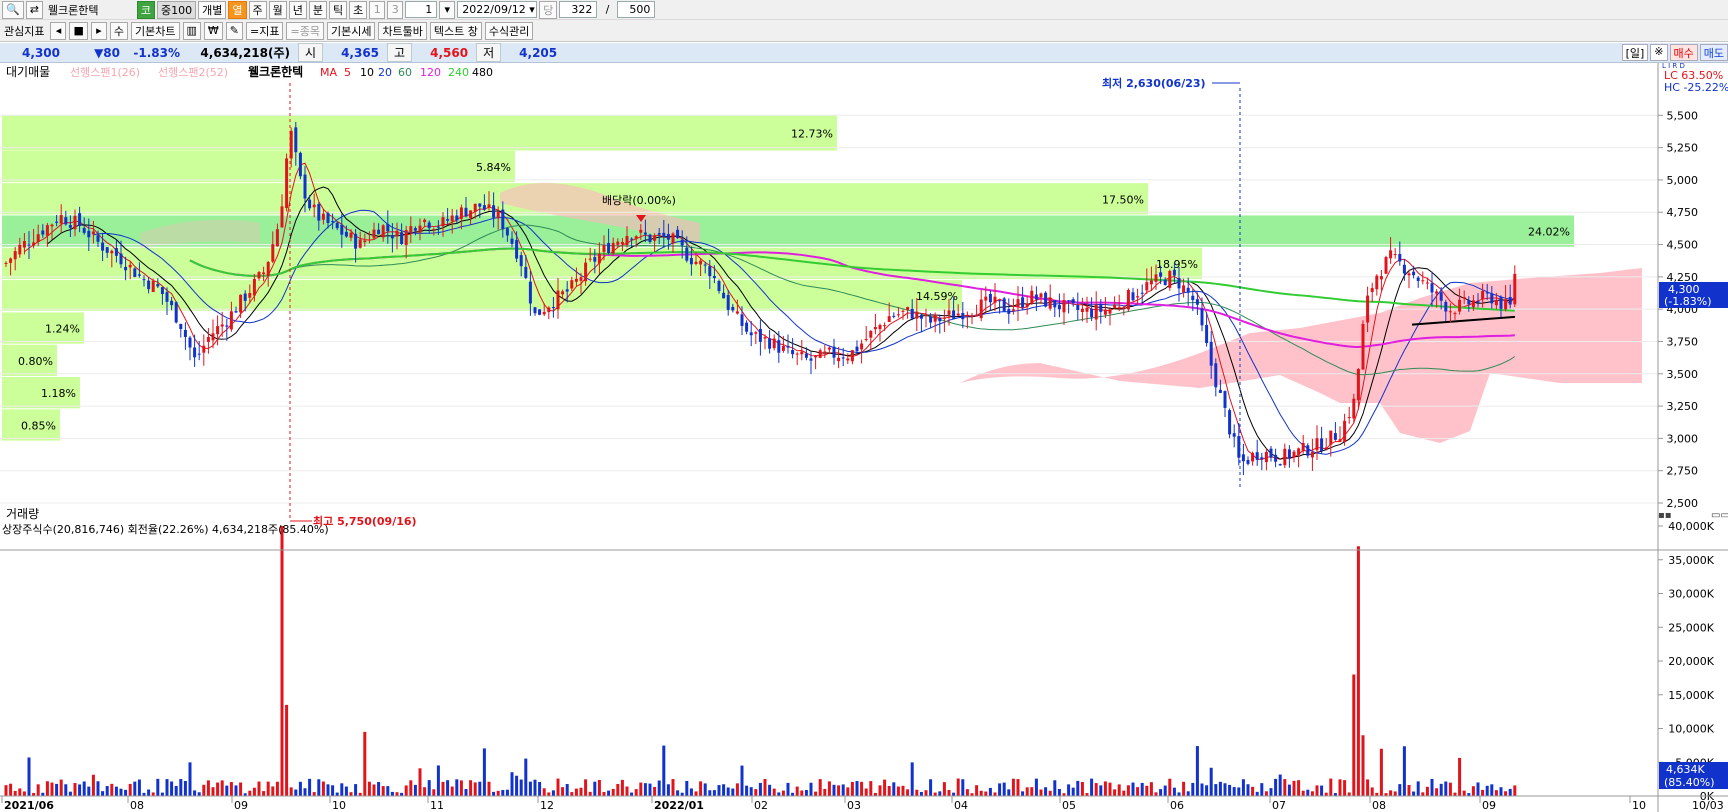  I want to click on indicator-button: =지표, so click(265, 30).